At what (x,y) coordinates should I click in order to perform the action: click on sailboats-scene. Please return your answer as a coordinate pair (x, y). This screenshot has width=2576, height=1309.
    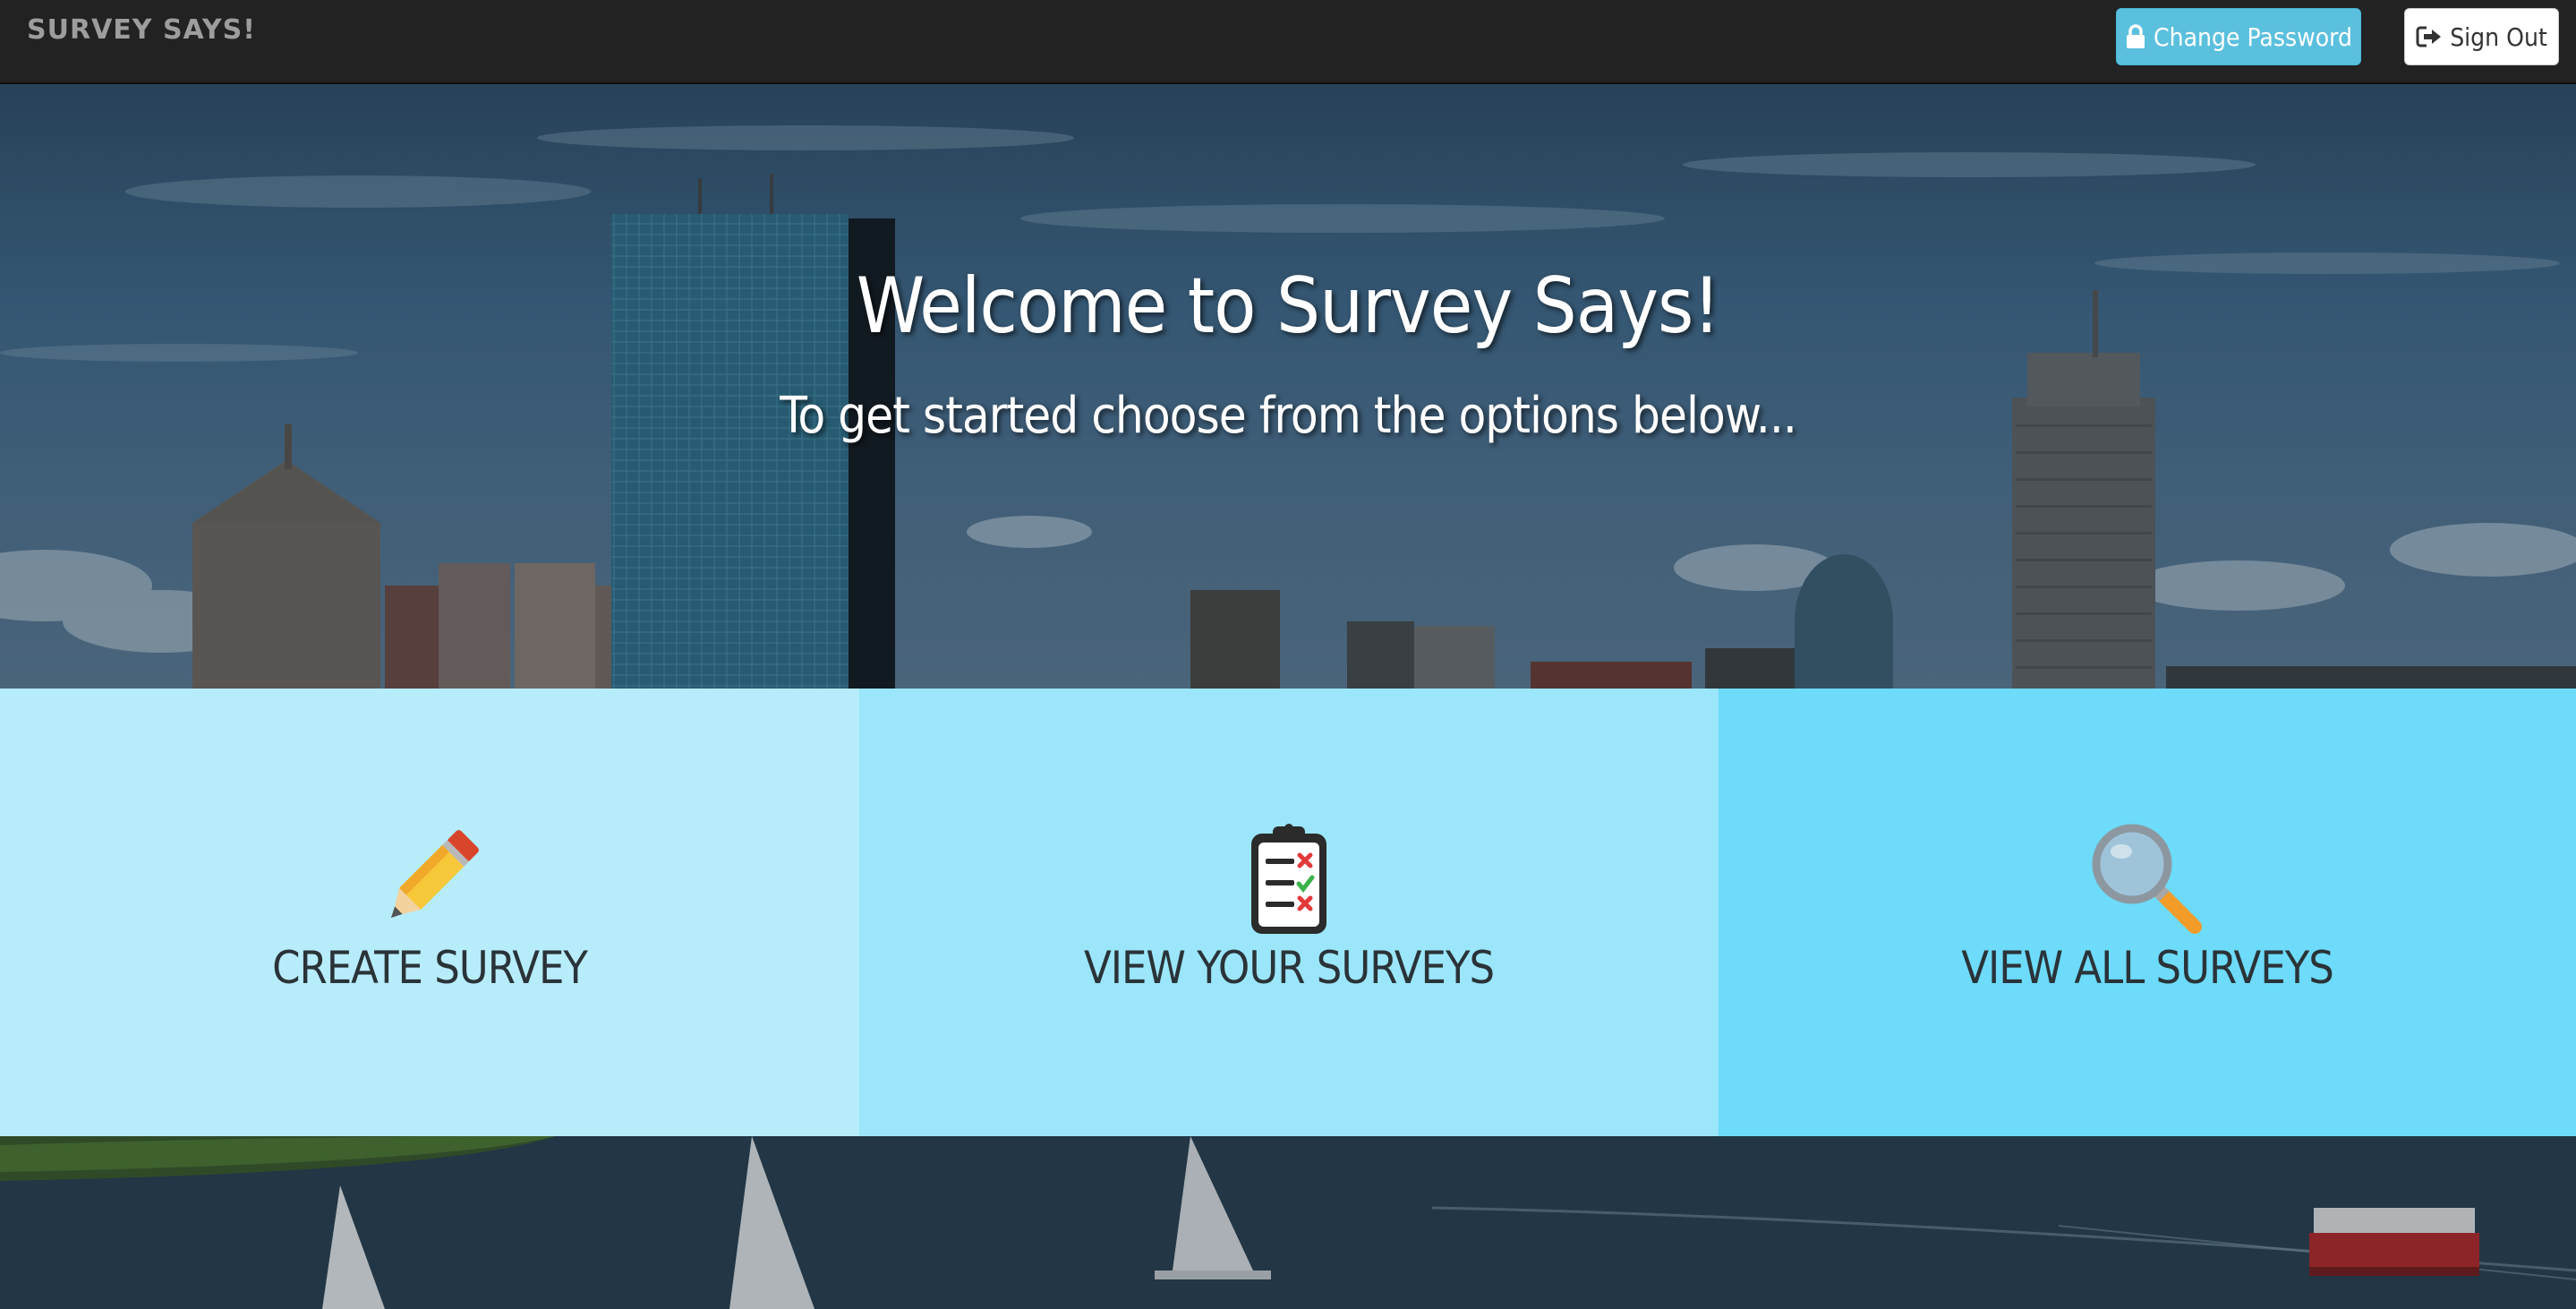
    Looking at the image, I should click on (1288, 1222).